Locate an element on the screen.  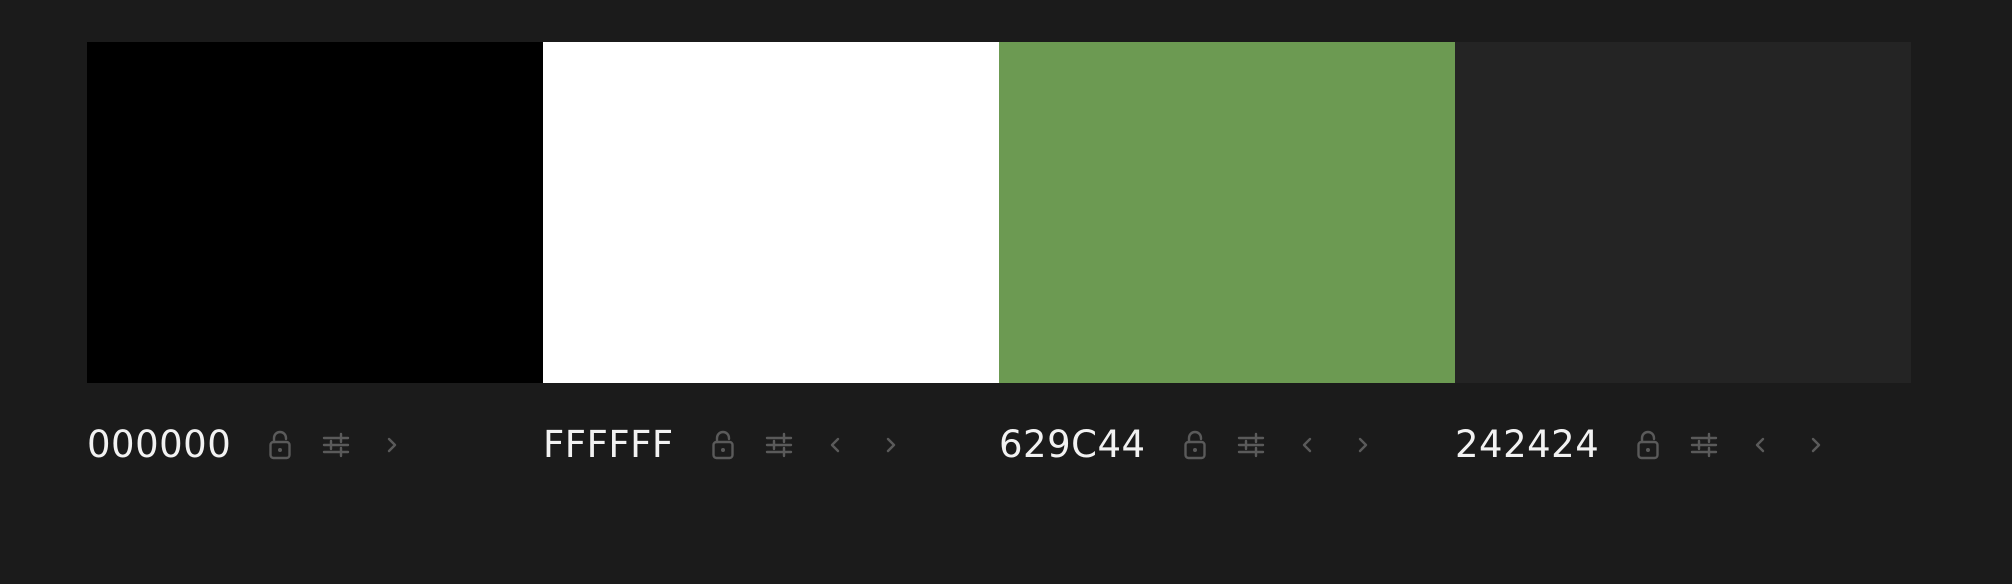
hex-code: 629C44 is located at coordinates (1072, 445).